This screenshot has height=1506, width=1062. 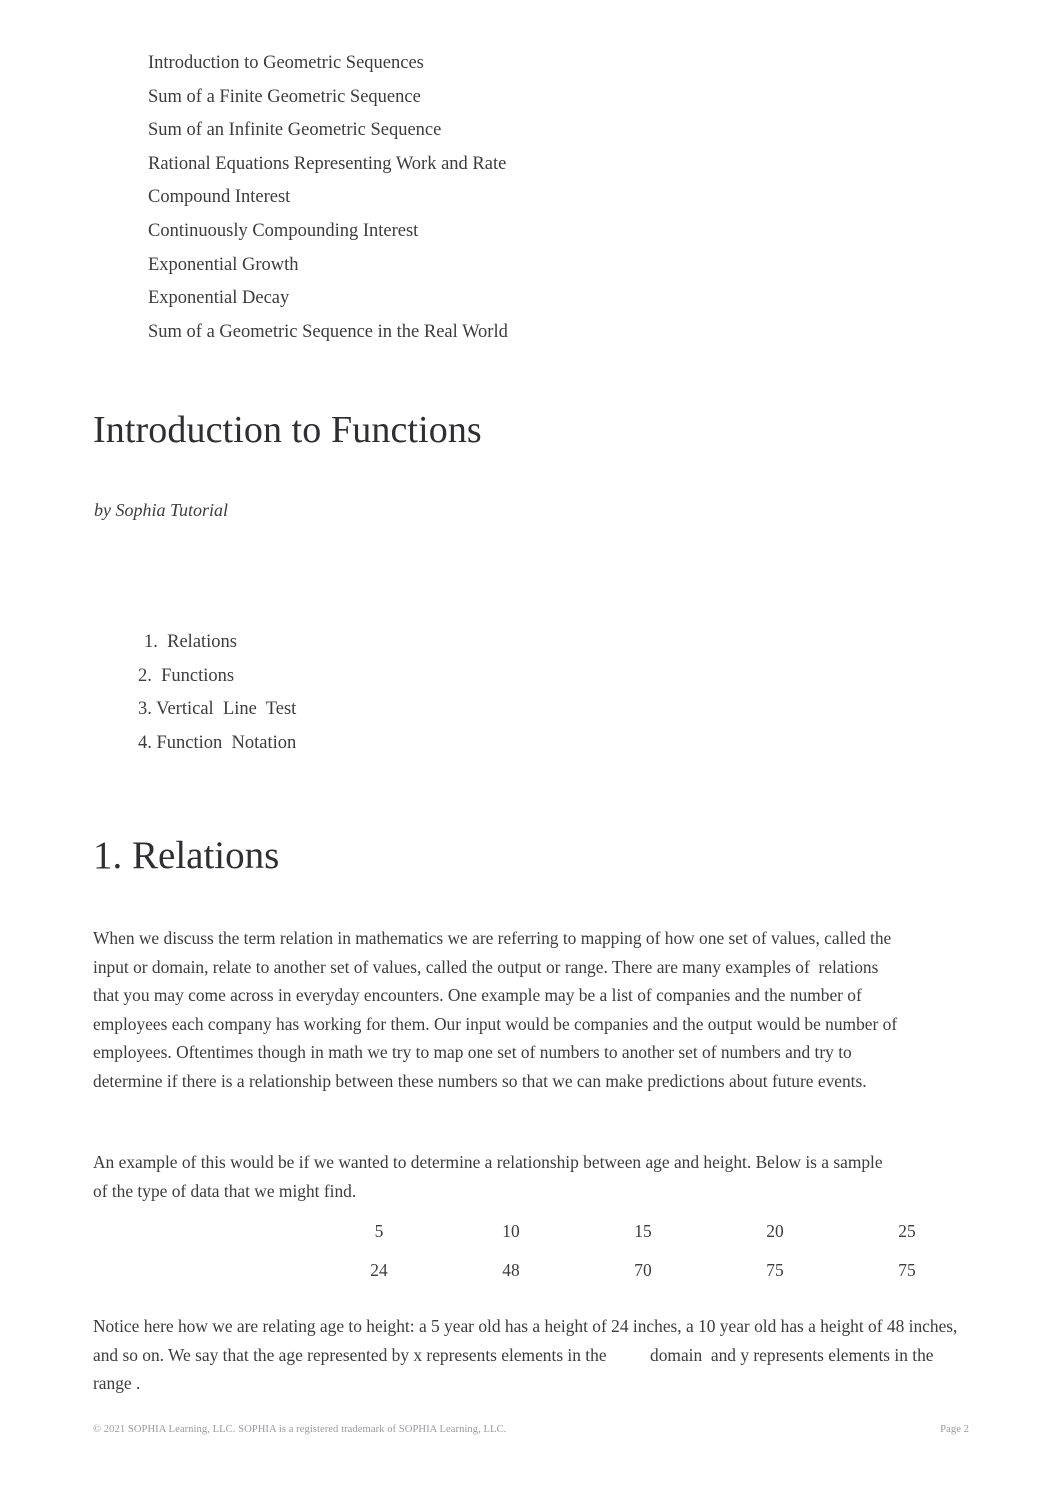 I want to click on section-heading: 1. Relations, so click(x=186, y=855).